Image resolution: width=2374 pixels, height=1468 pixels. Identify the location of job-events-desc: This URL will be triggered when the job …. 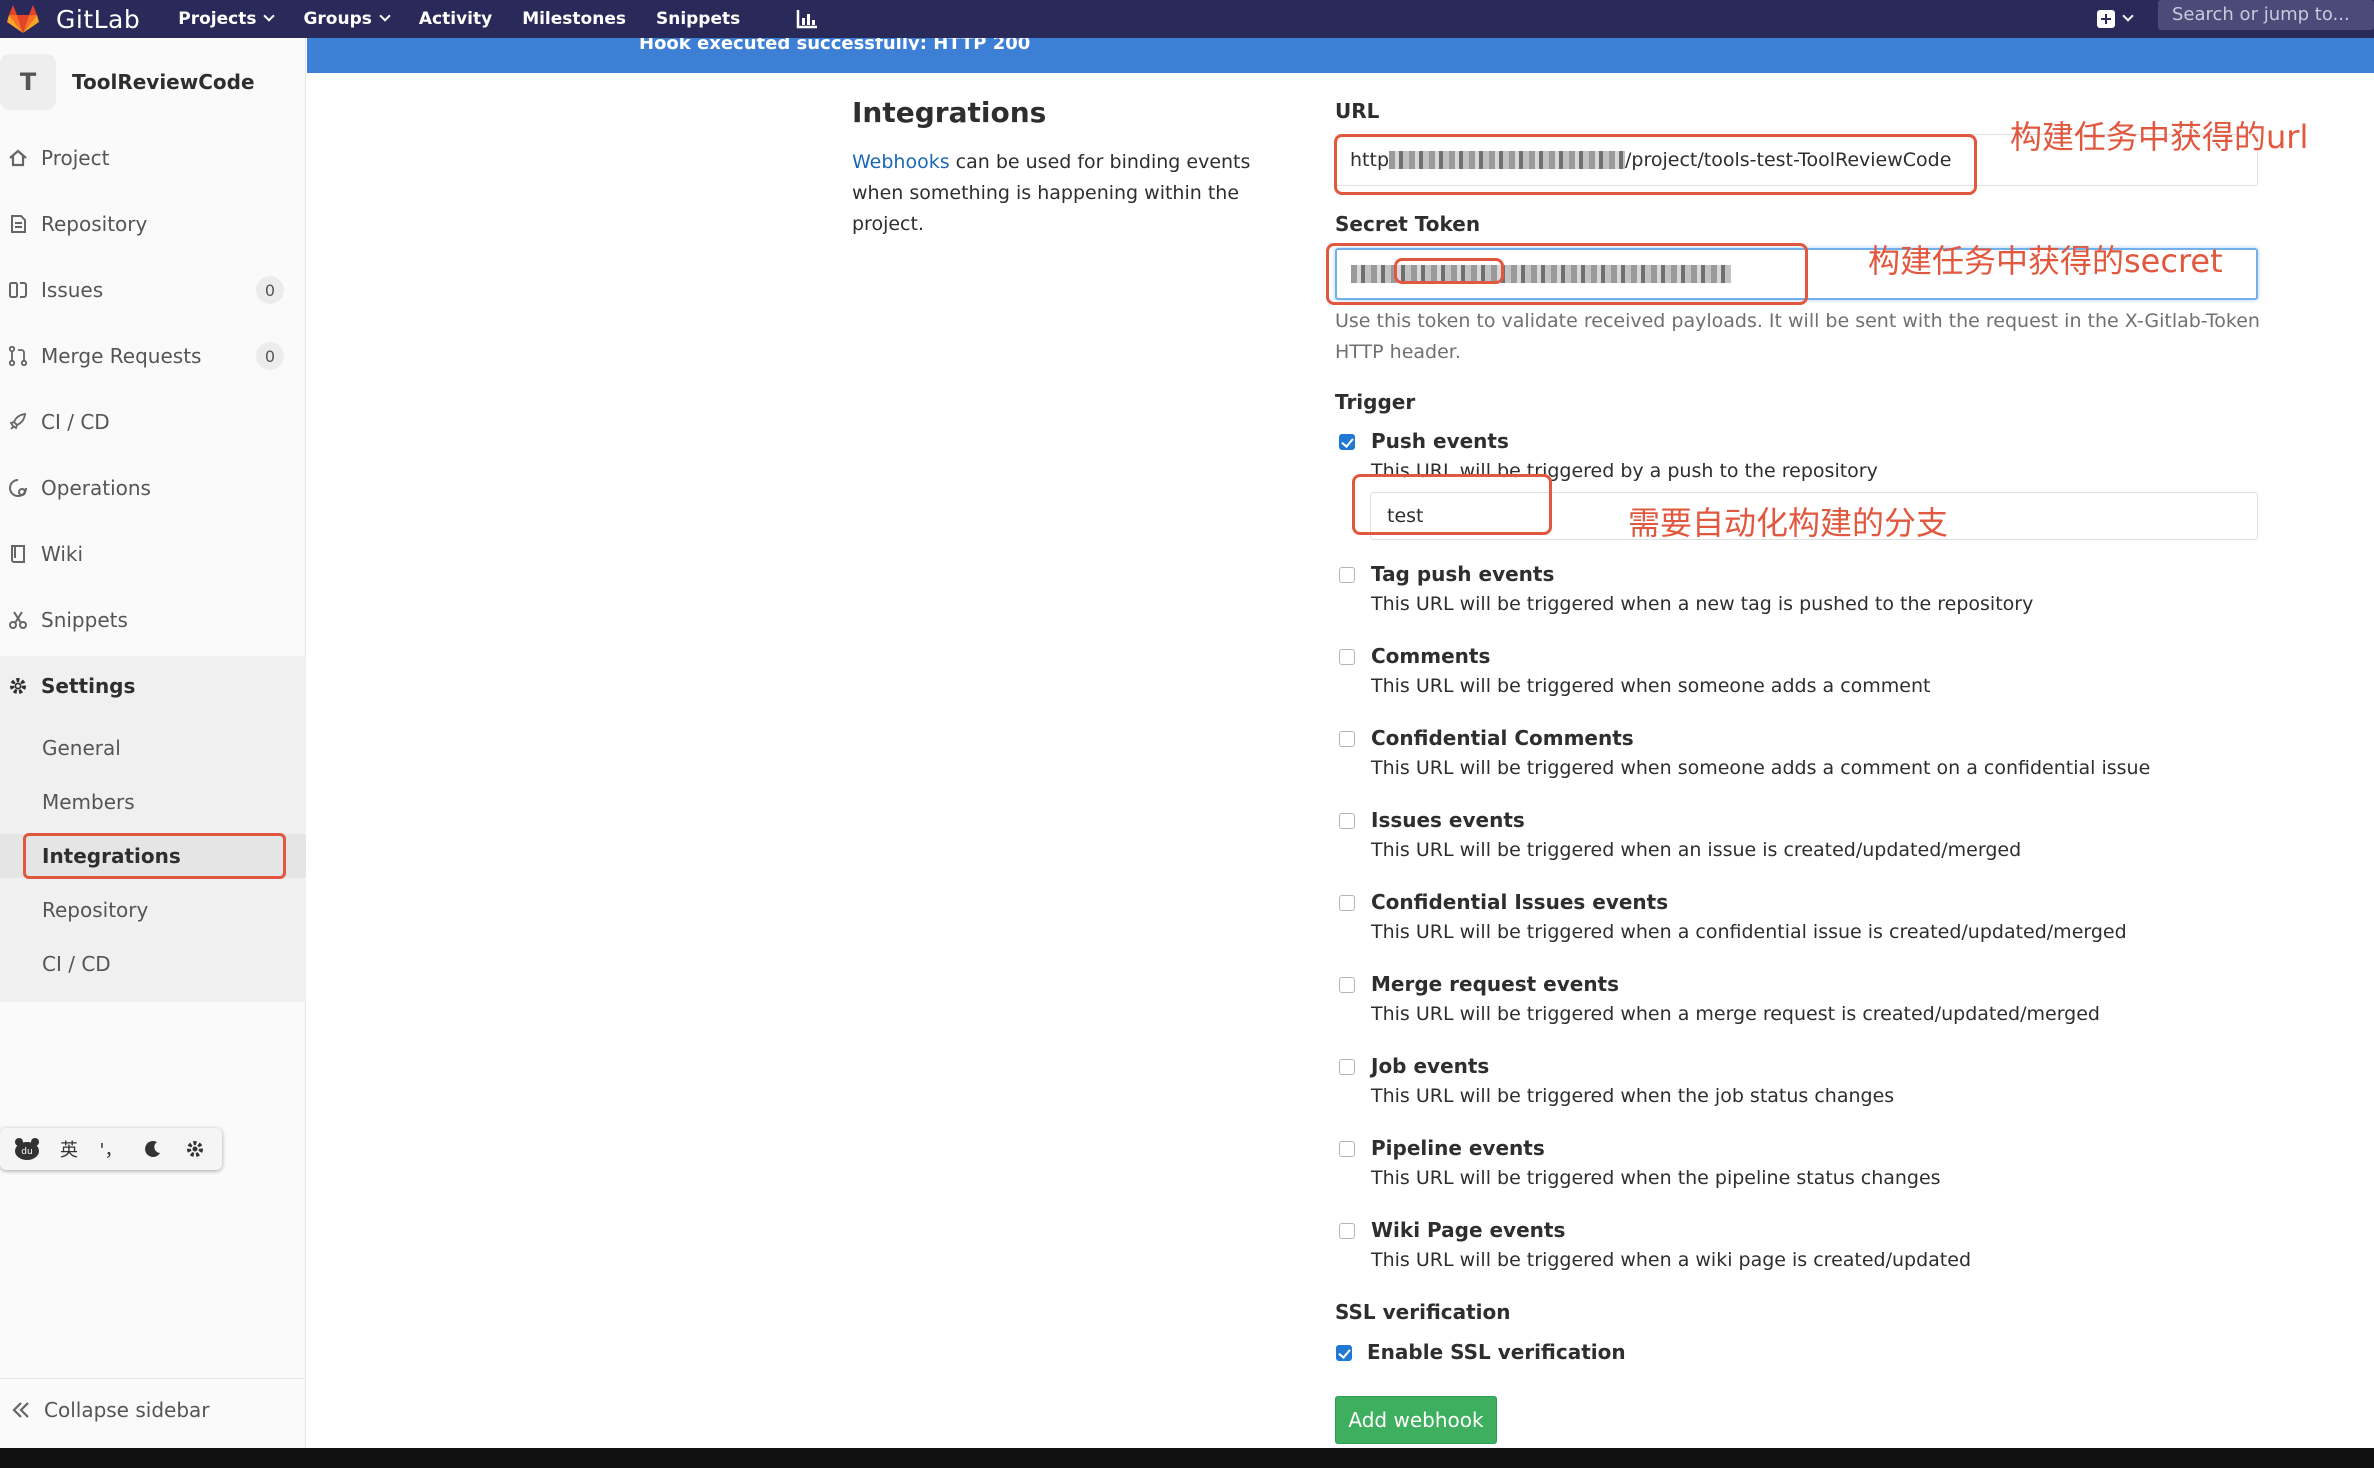
(1633, 1096).